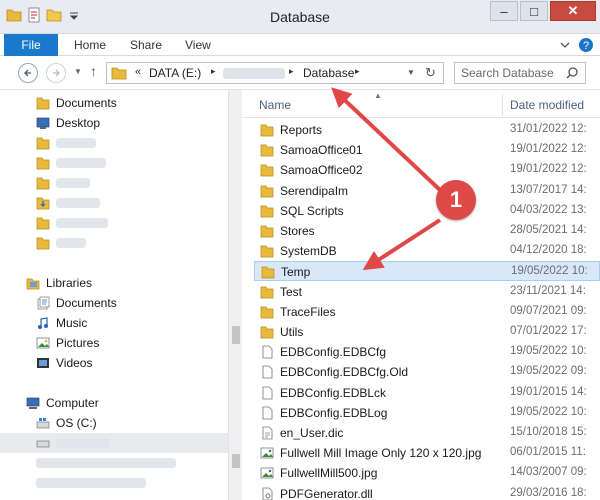 The width and height of the screenshot is (600, 500). Describe the element at coordinates (114, 403) in the screenshot. I see `nav-item-computer: Computer` at that location.